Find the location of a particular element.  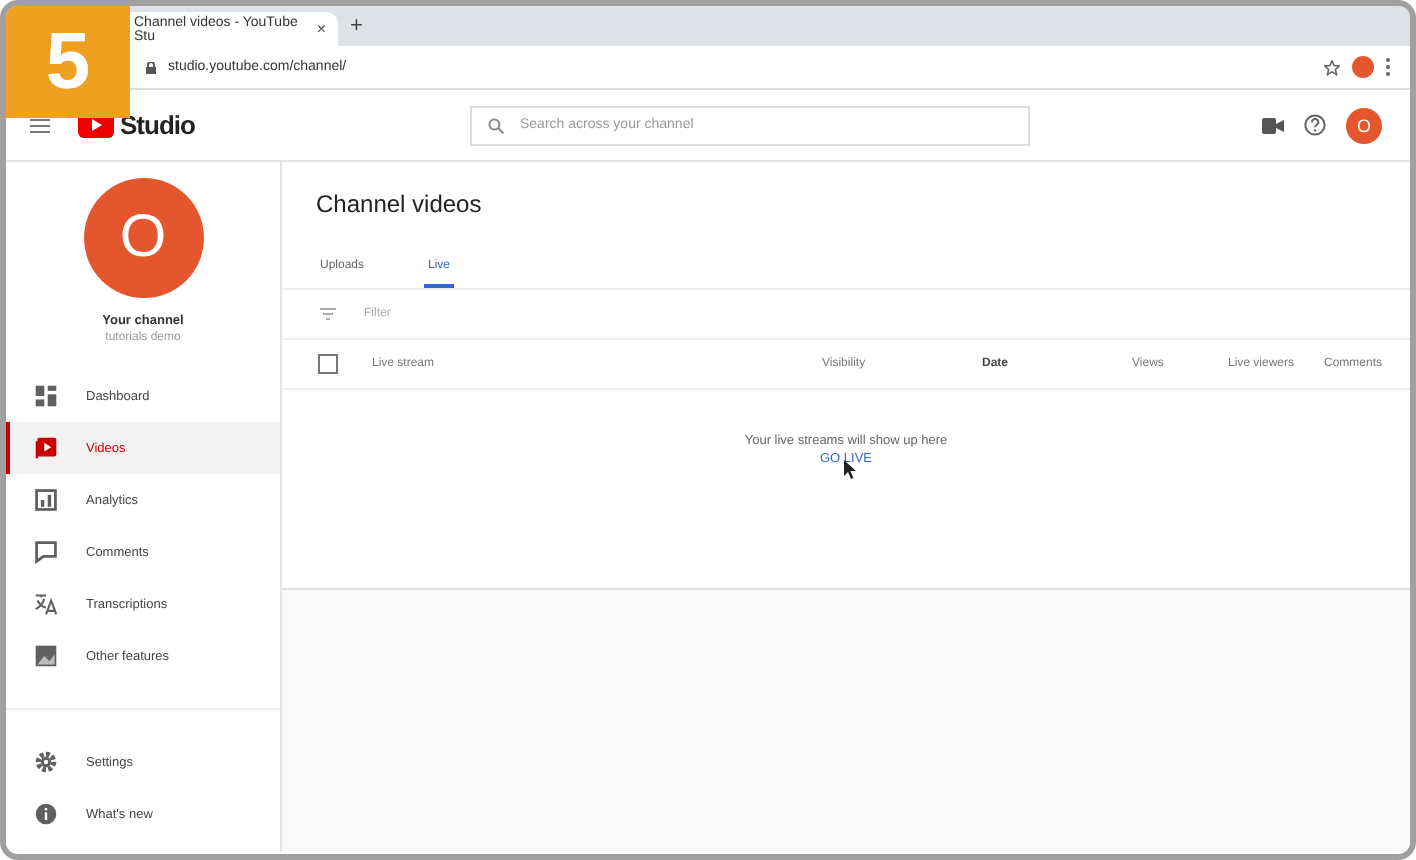

select-all-checkbox is located at coordinates (328, 364).